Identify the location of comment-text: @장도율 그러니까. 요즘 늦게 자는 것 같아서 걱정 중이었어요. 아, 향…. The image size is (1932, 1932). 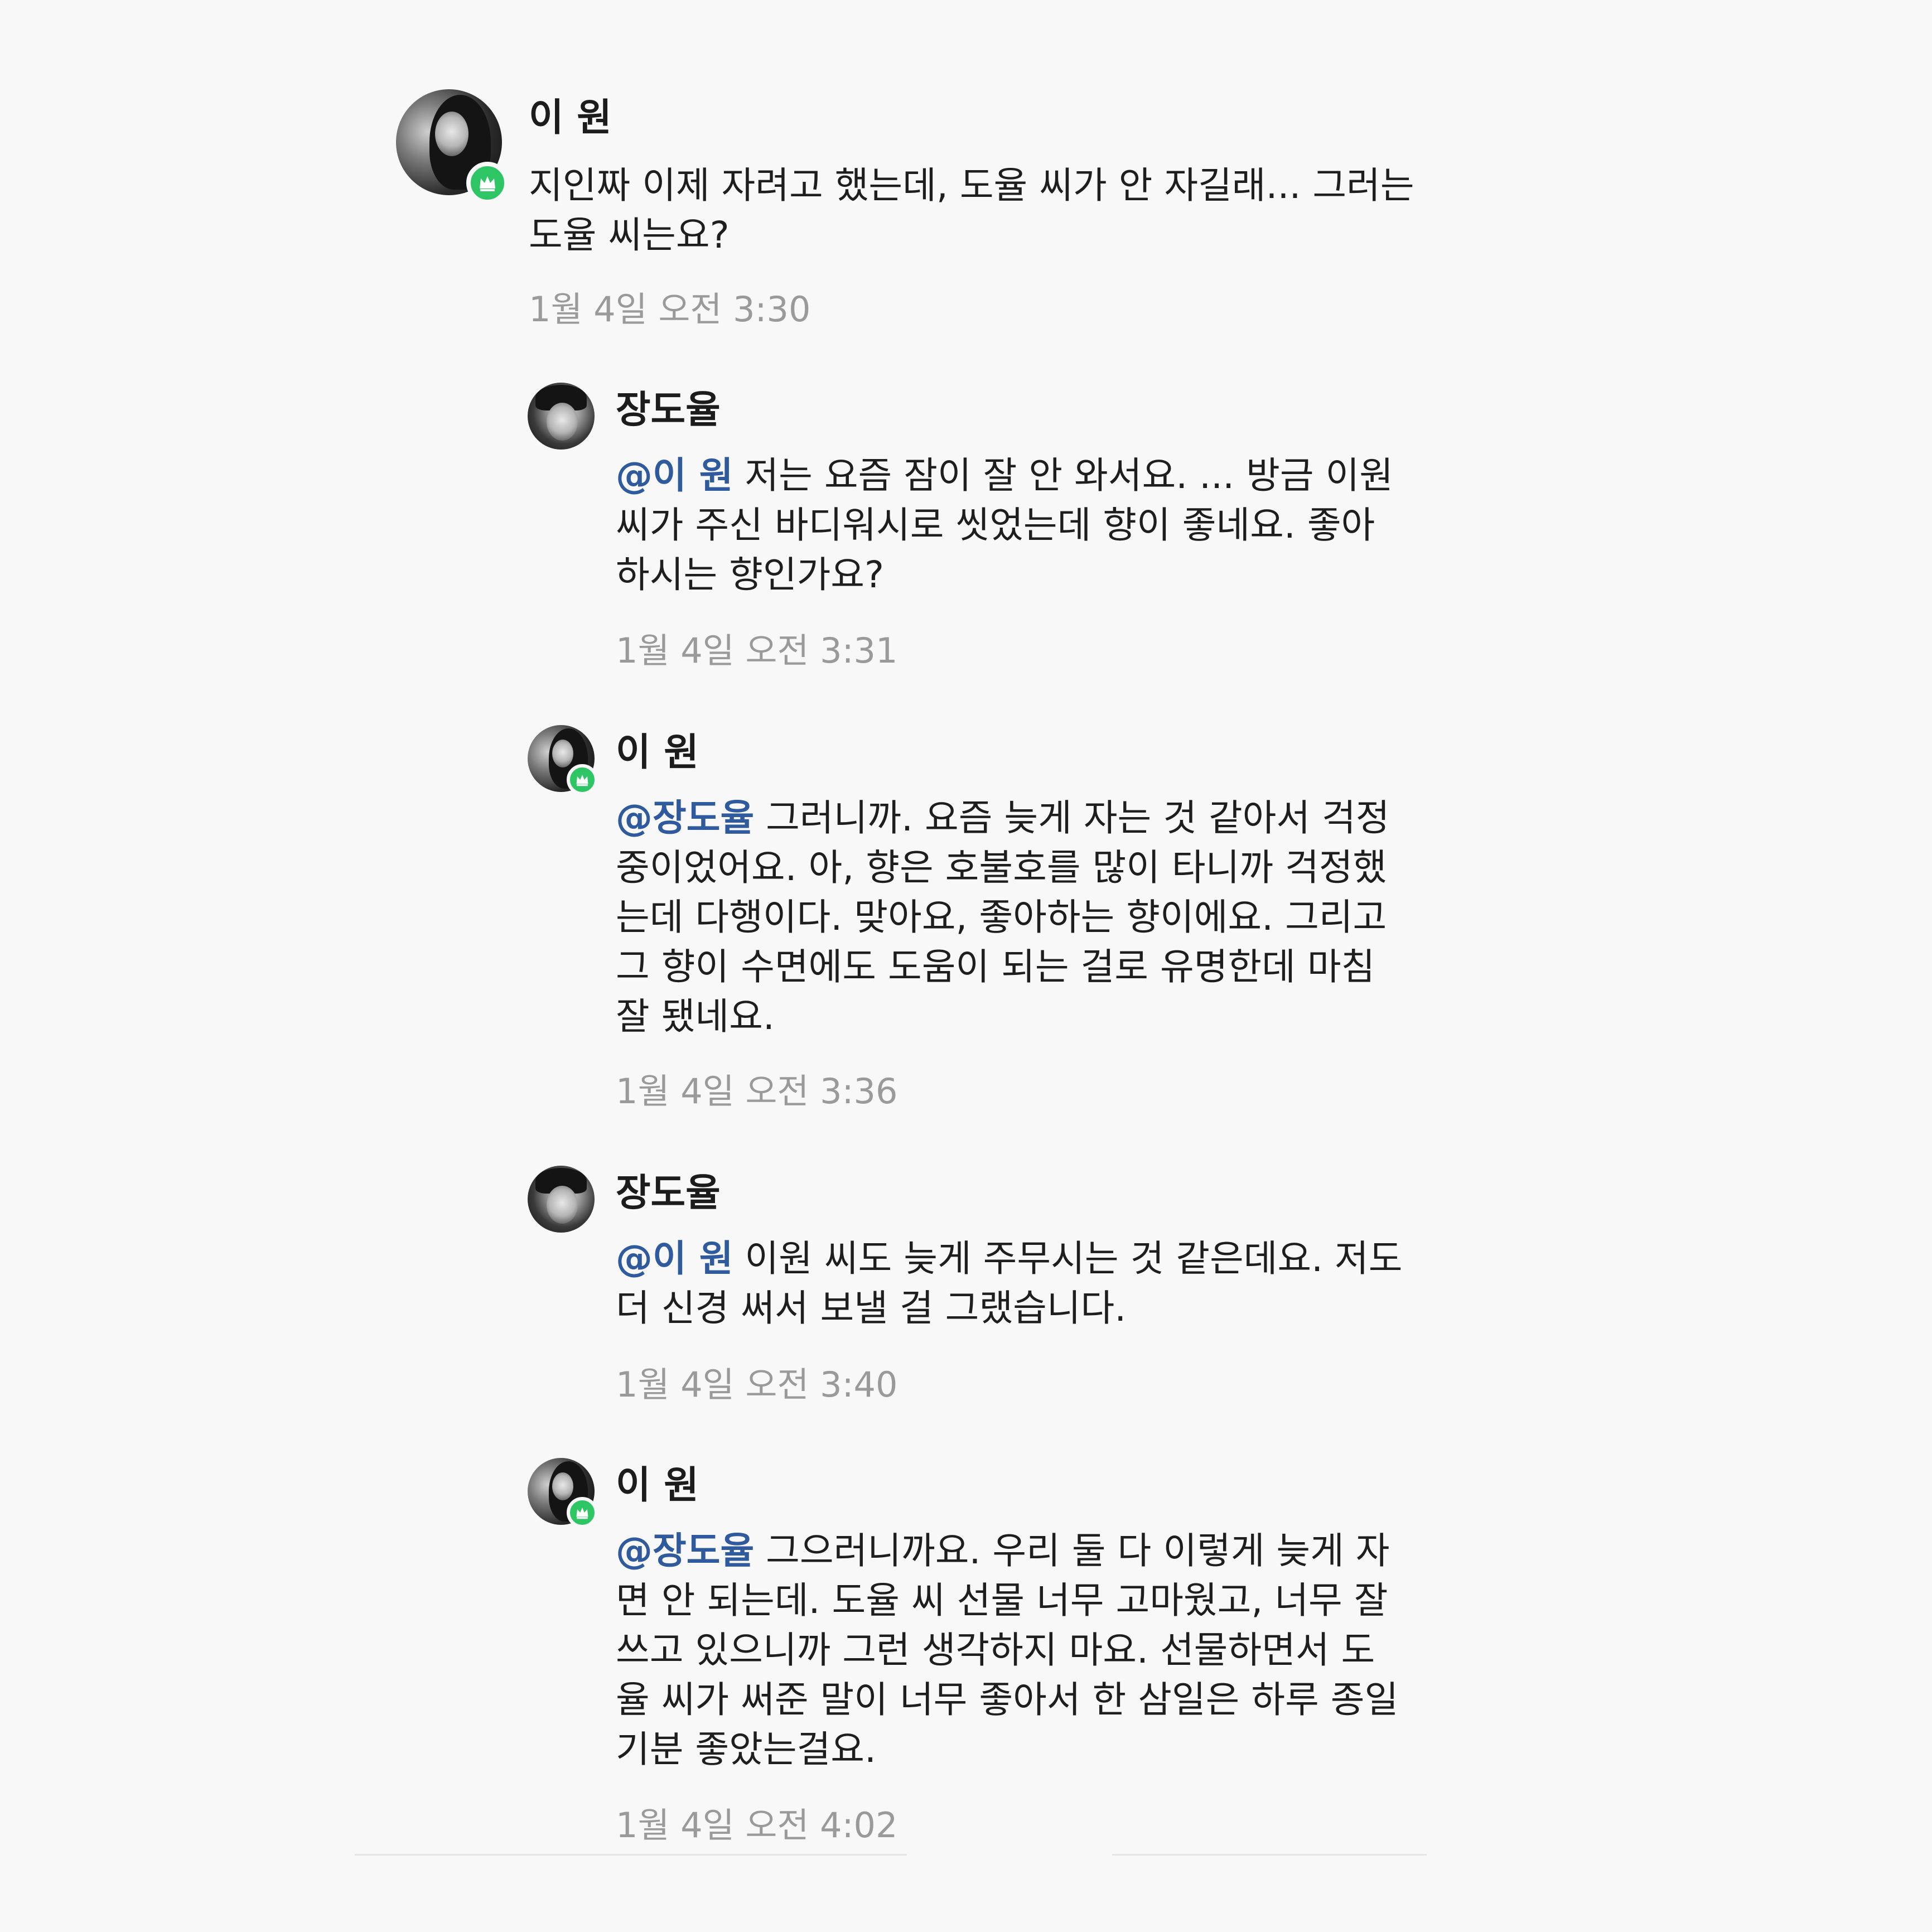
(1145, 917).